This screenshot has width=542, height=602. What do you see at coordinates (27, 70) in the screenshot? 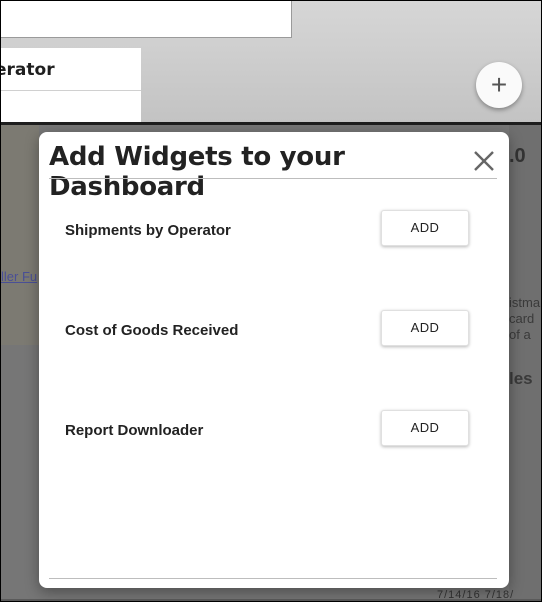
I see `background-card-title: erator` at bounding box center [27, 70].